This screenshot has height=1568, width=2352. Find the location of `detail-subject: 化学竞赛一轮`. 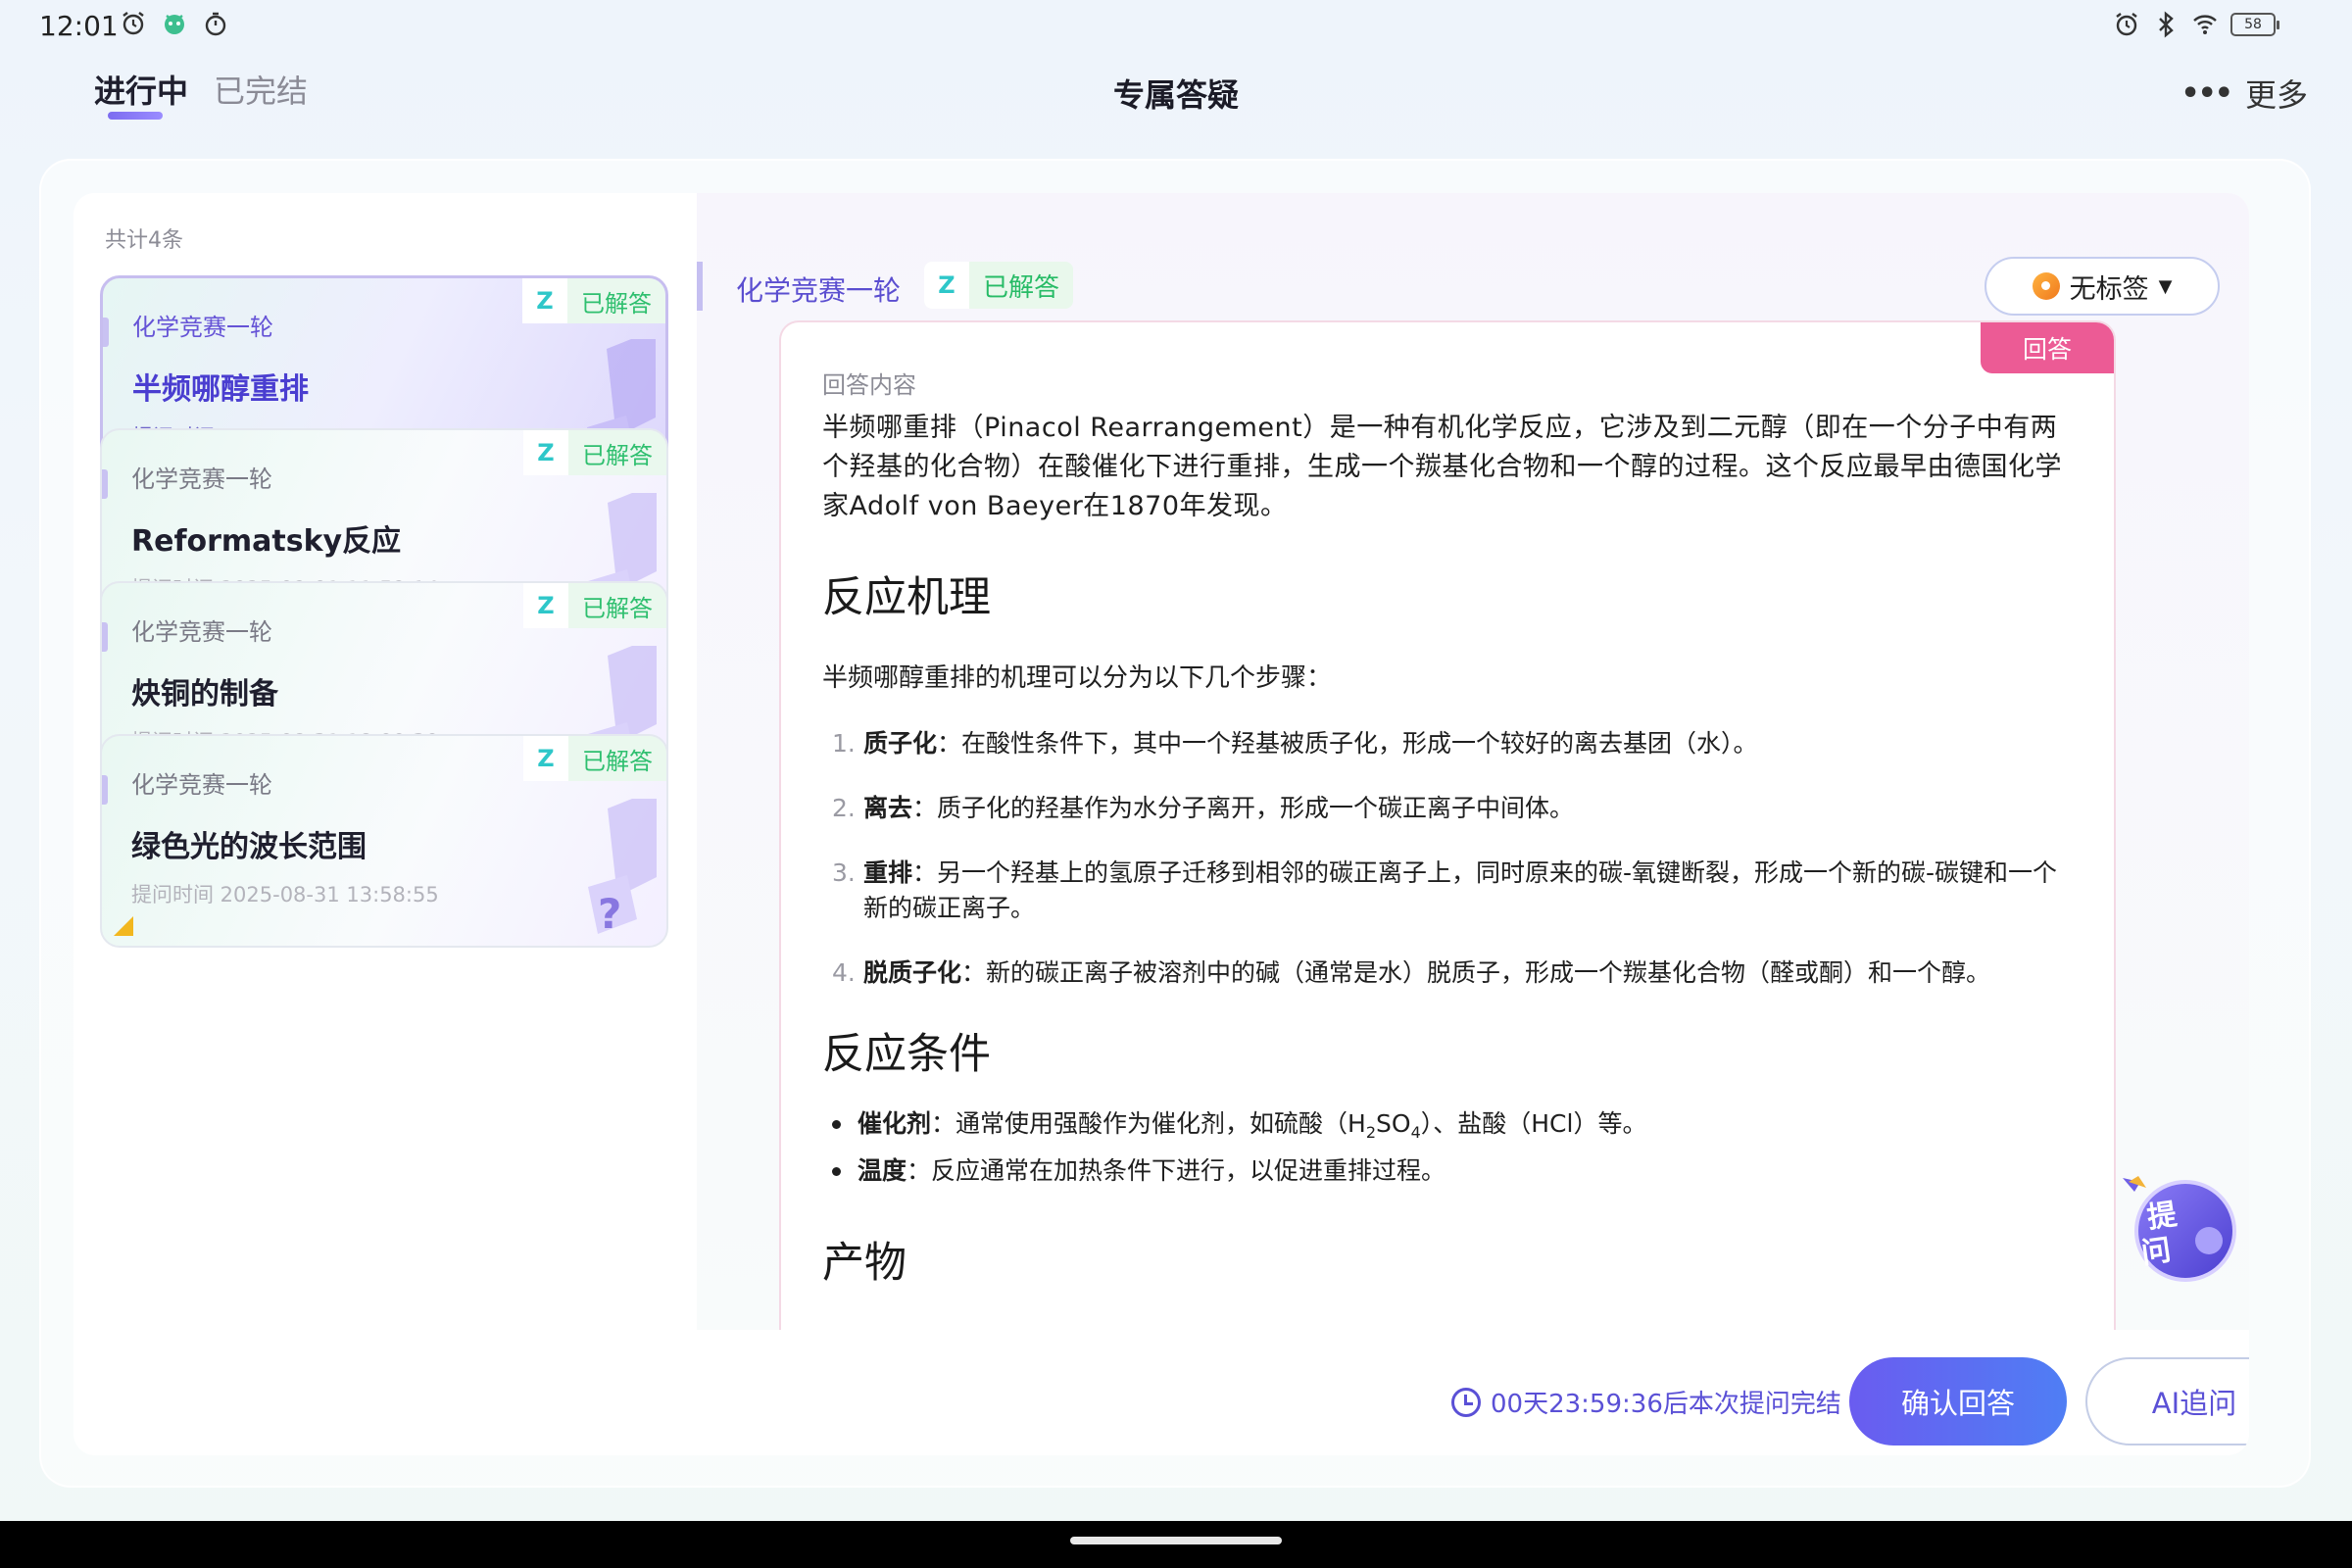

detail-subject: 化学竞赛一轮 is located at coordinates (819, 290).